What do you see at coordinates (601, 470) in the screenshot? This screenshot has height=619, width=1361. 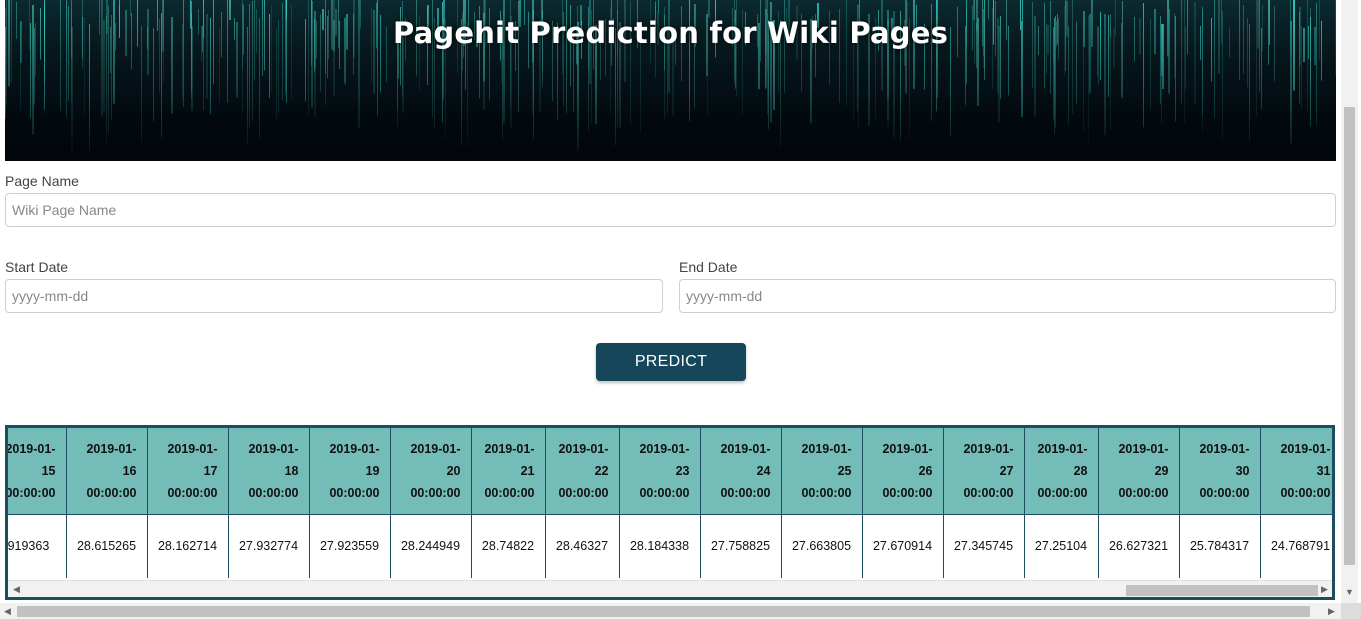 I see `header-day: 22` at bounding box center [601, 470].